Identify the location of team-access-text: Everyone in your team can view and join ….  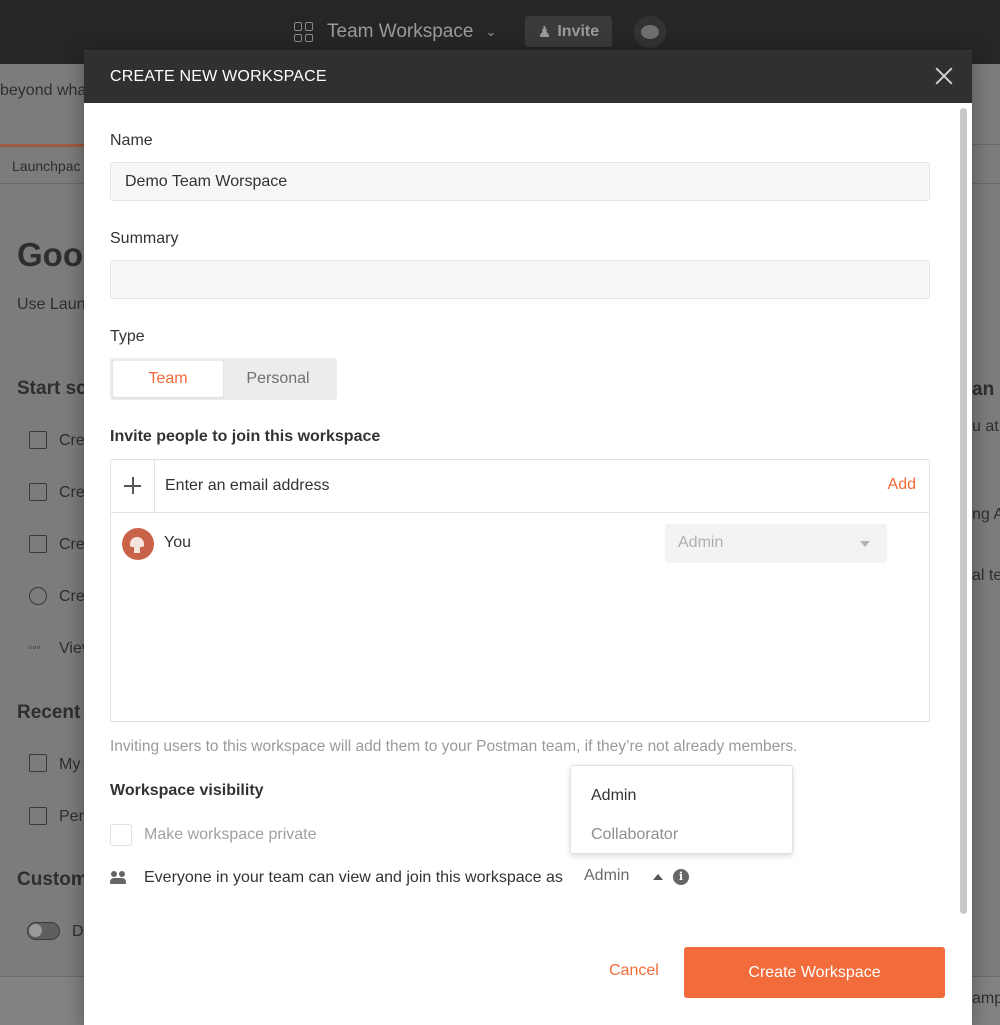
(353, 877).